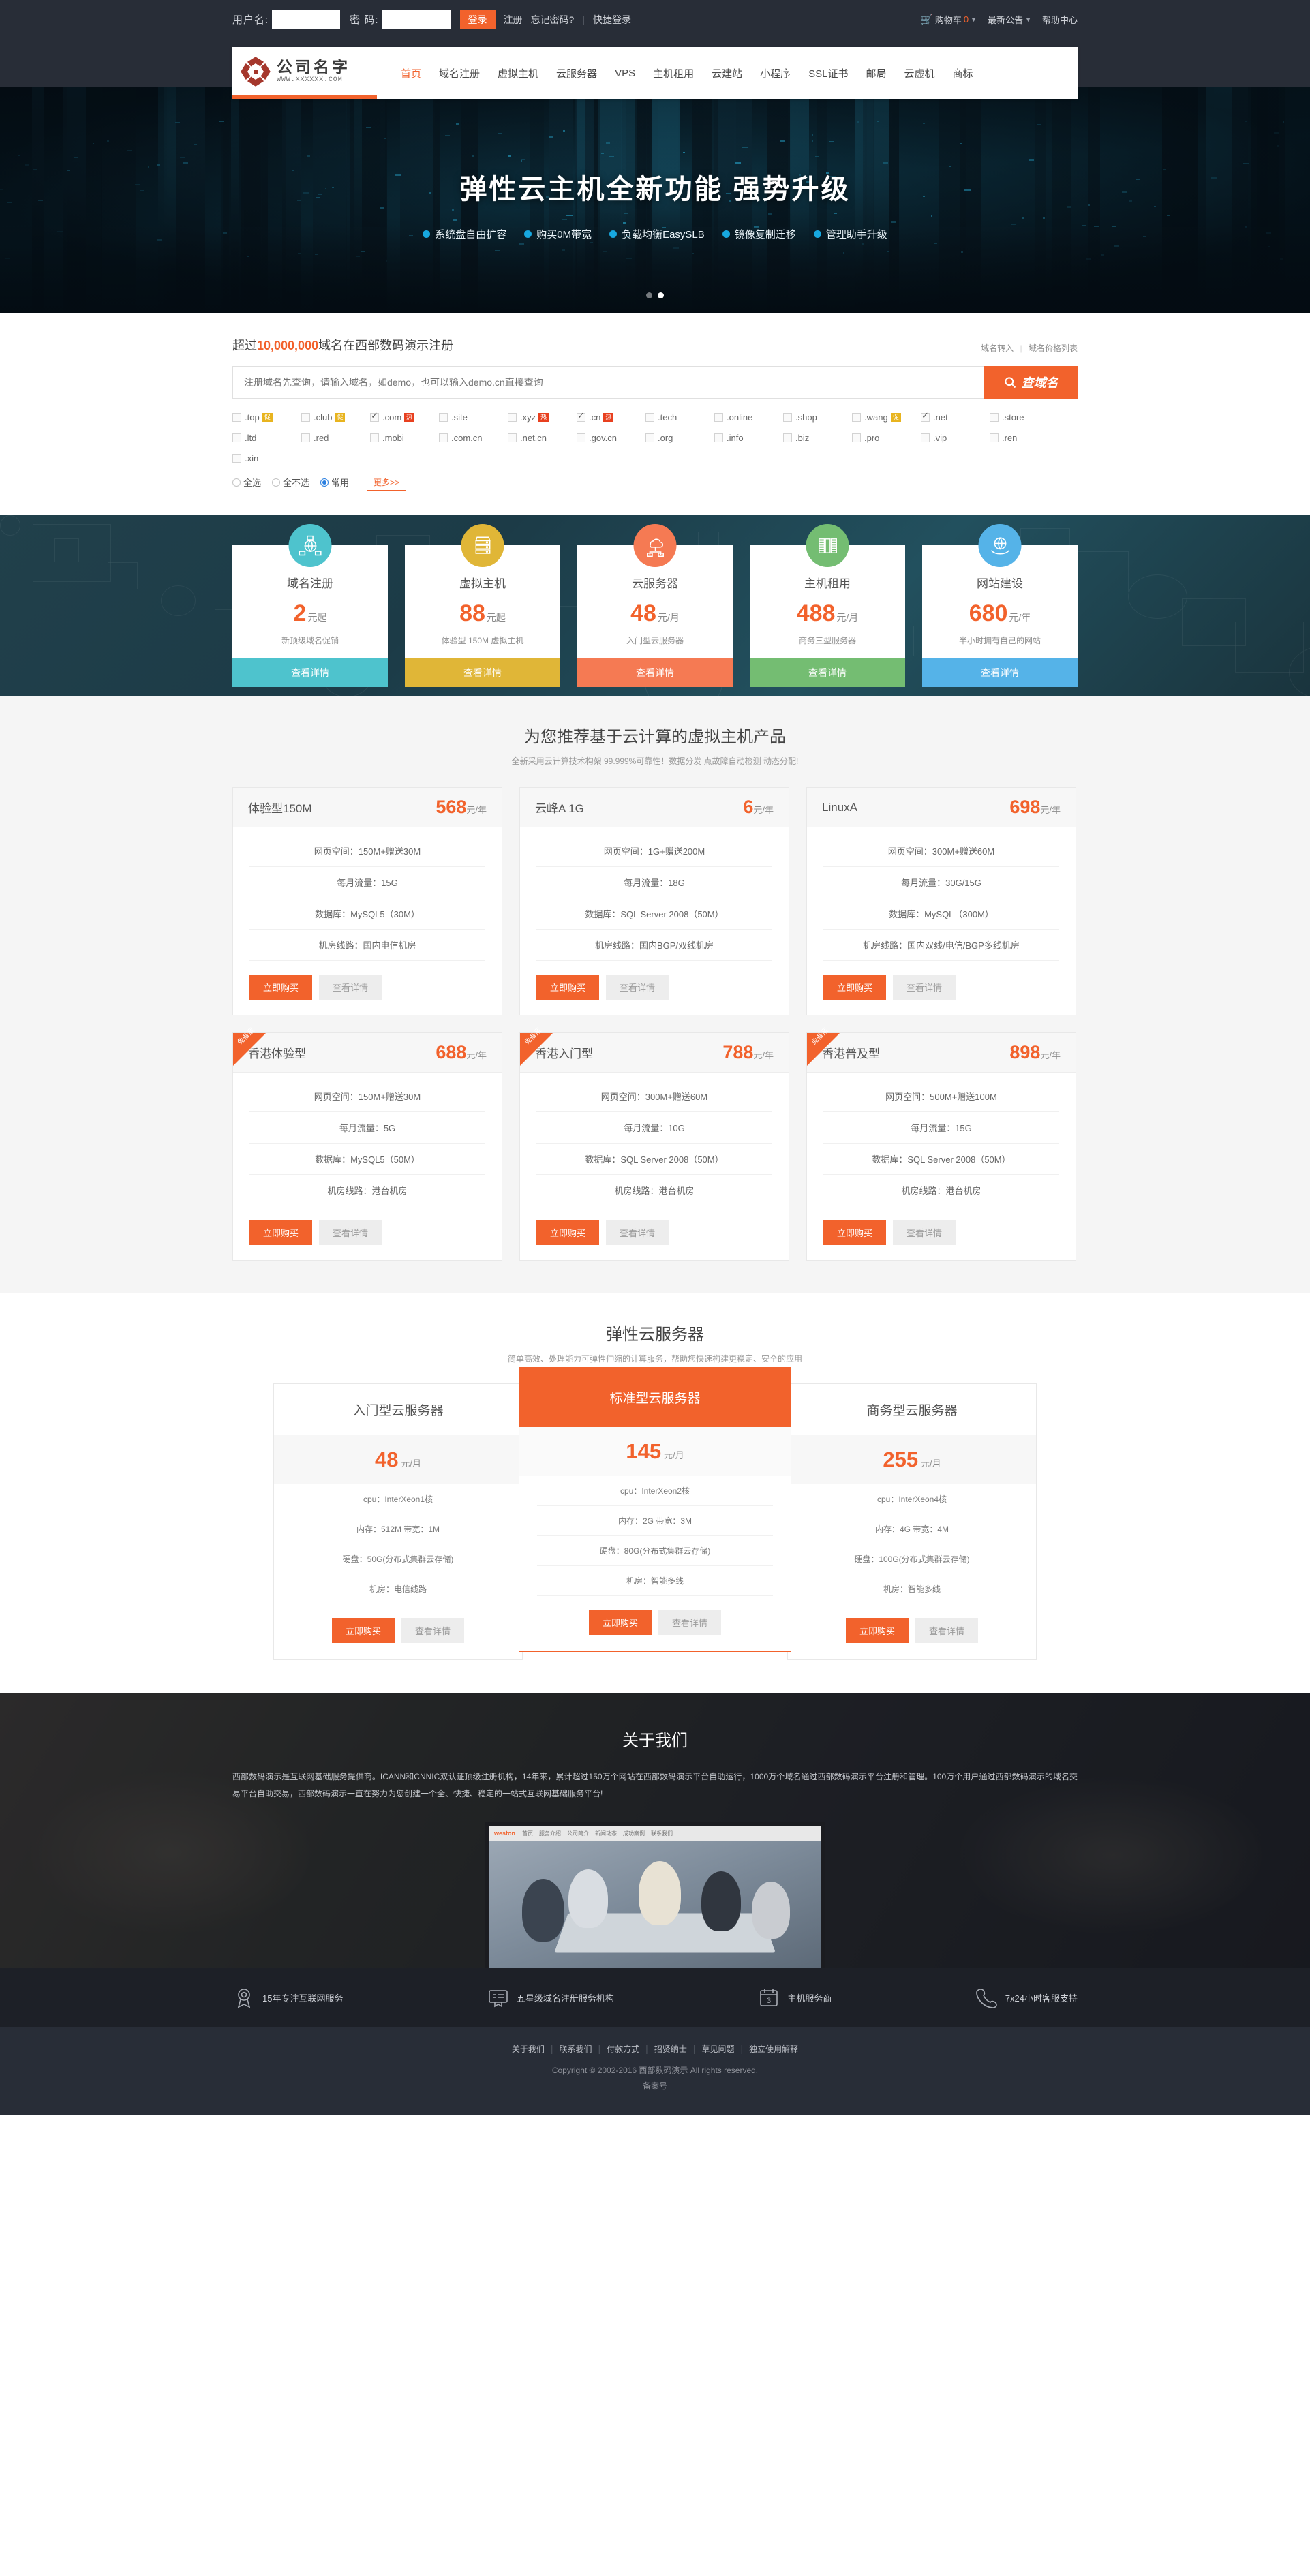 This screenshot has width=1310, height=2576. Describe the element at coordinates (749, 438) in the screenshot. I see `tld-option-info: .info` at that location.